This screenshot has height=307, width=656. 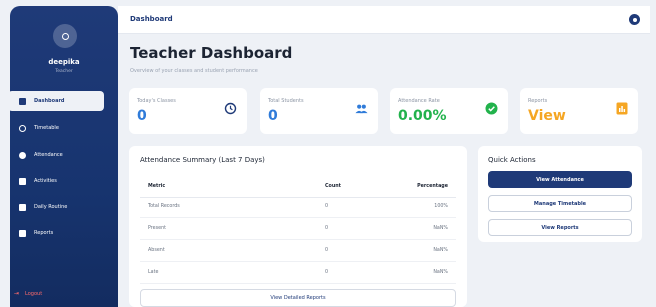 What do you see at coordinates (319, 111) in the screenshot?
I see `stat-card-total-students: Total Students 0` at bounding box center [319, 111].